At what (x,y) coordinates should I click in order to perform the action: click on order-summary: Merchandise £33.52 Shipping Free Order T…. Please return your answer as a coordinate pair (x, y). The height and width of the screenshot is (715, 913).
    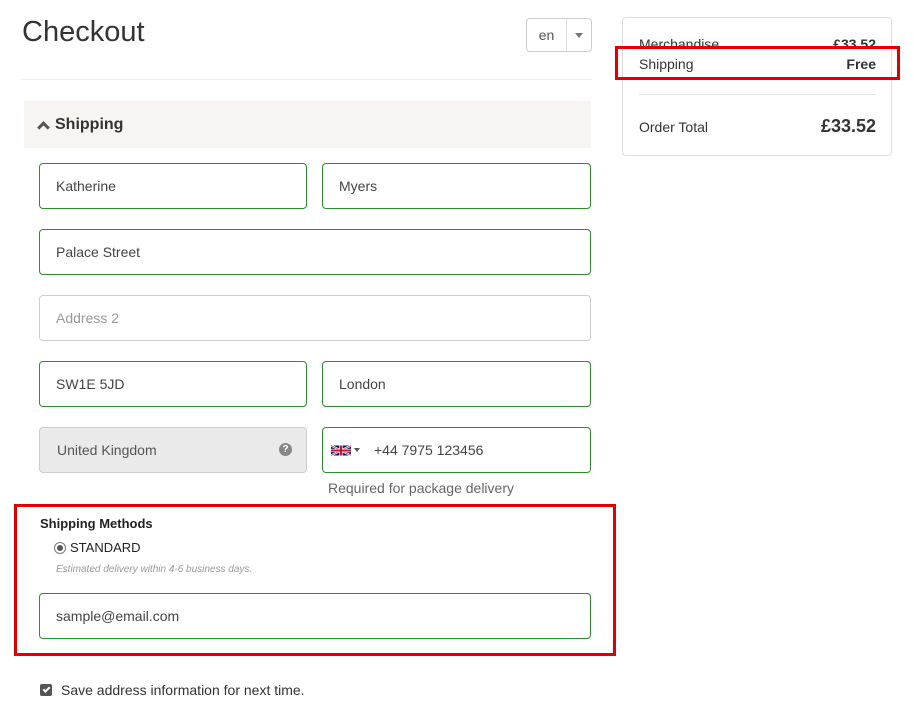
    Looking at the image, I should click on (757, 86).